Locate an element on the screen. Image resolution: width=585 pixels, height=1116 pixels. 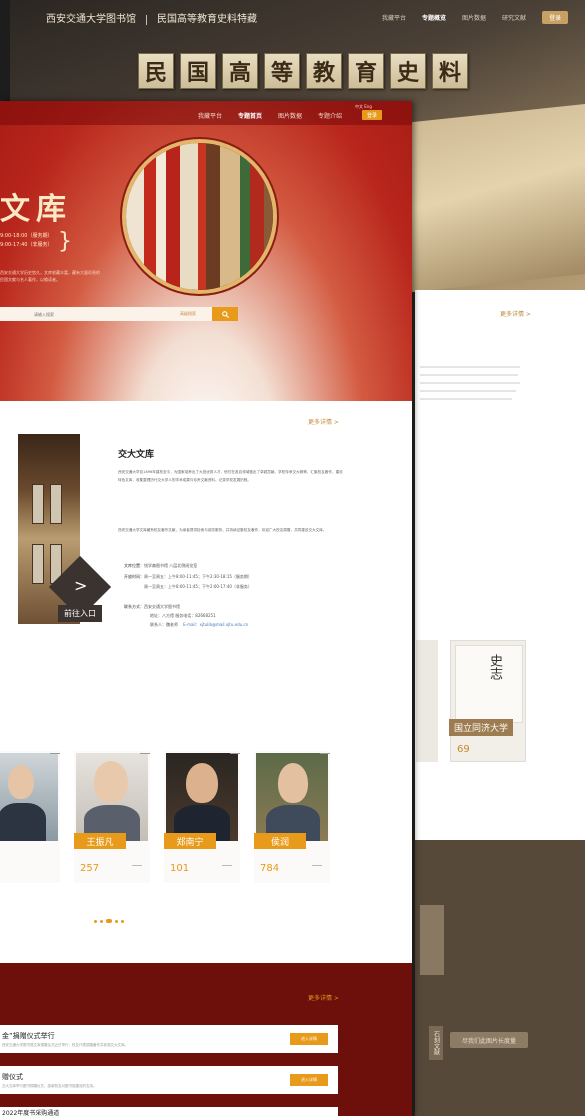
news-title: 赠仪式 is located at coordinates (12, 1077).